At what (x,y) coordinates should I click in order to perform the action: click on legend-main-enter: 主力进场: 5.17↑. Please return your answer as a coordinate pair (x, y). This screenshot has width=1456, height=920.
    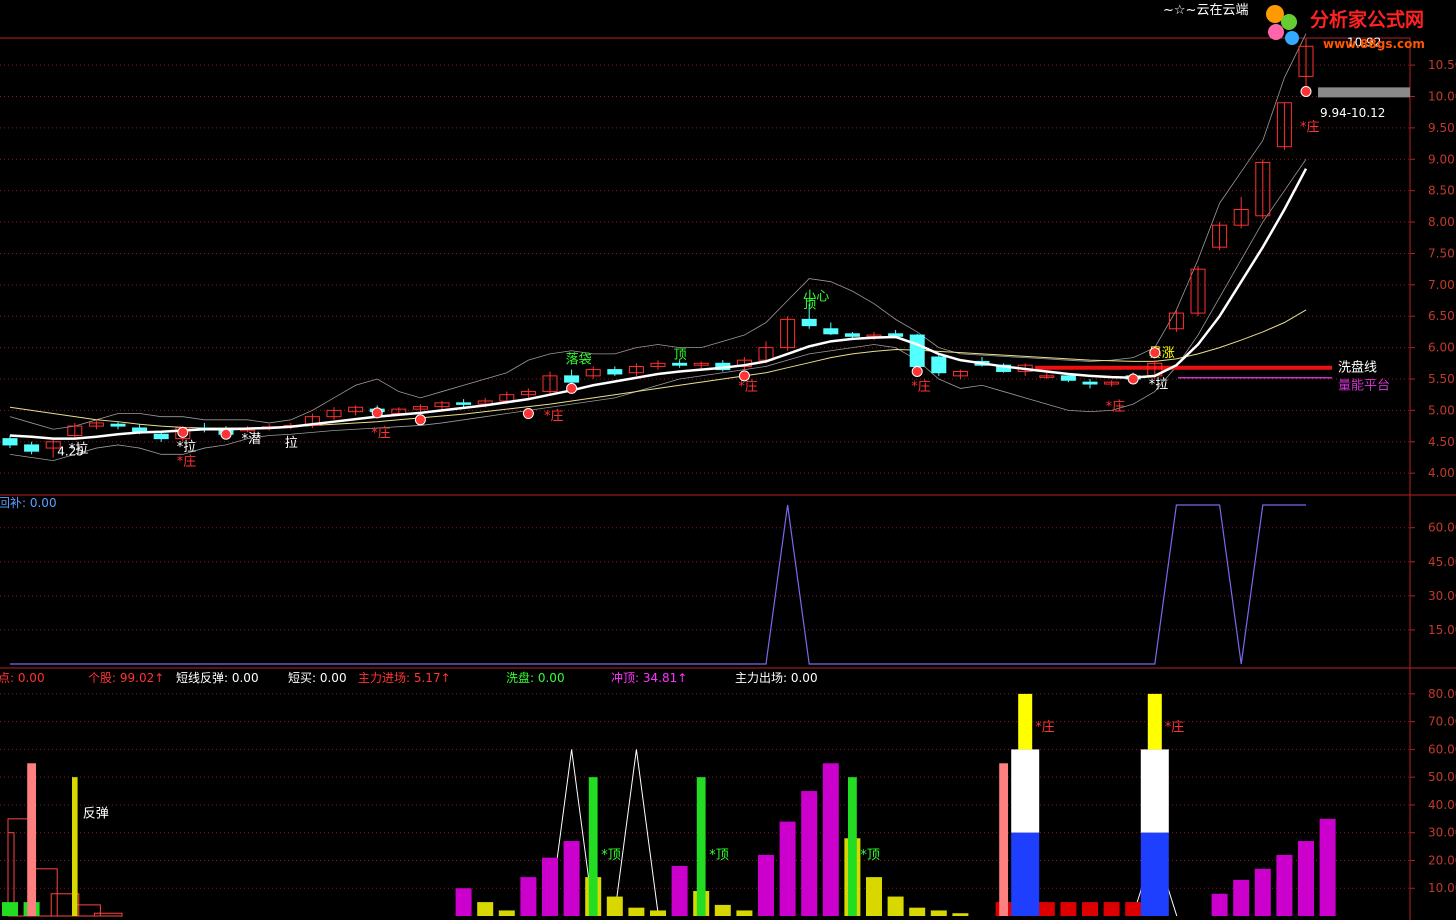
    Looking at the image, I should click on (404, 678).